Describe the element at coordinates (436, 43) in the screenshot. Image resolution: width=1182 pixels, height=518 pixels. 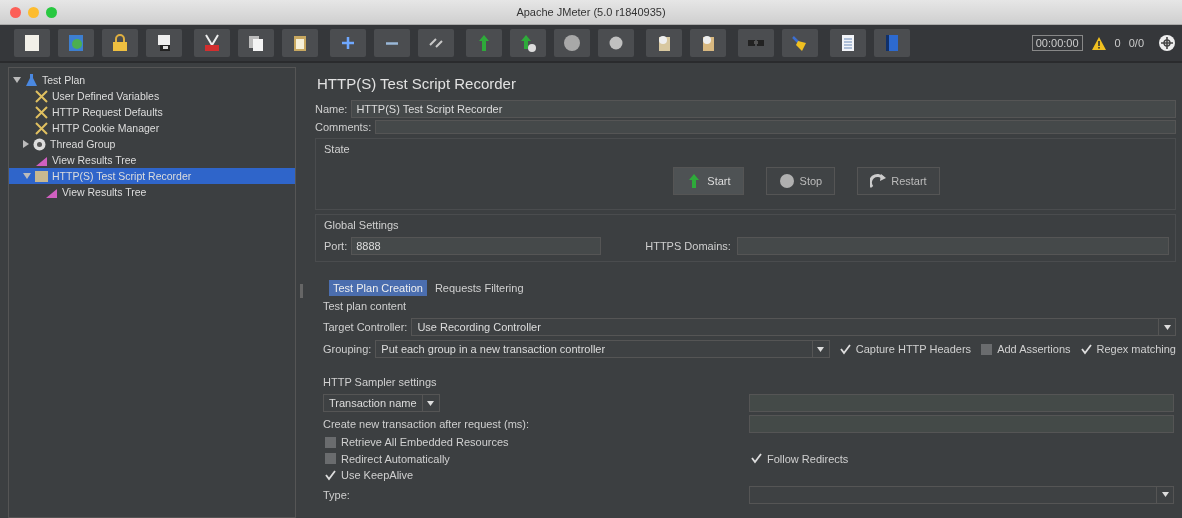
I see `slash-icon` at that location.